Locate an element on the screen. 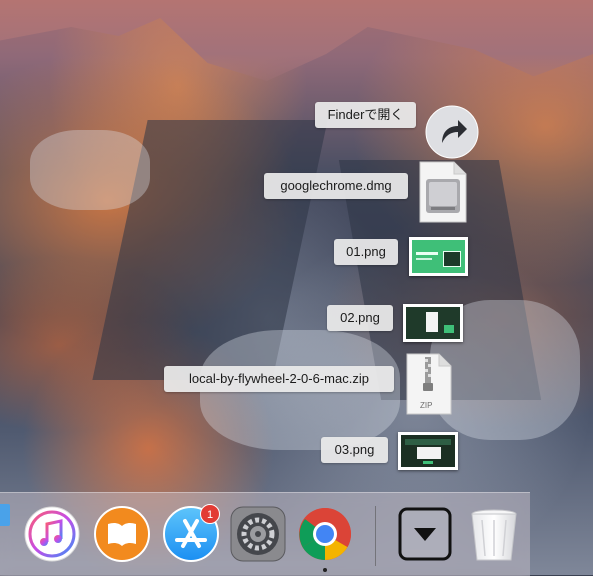 The height and width of the screenshot is (576, 593). disk-image-icon is located at coordinates (443, 192).